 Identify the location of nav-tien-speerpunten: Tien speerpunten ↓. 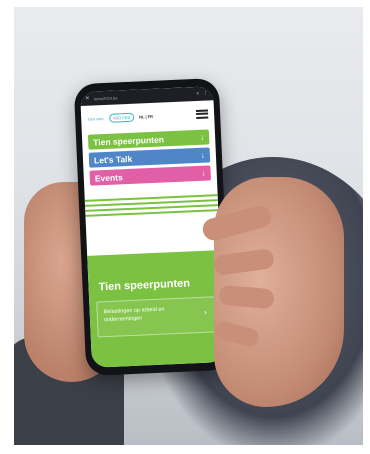
(148, 139).